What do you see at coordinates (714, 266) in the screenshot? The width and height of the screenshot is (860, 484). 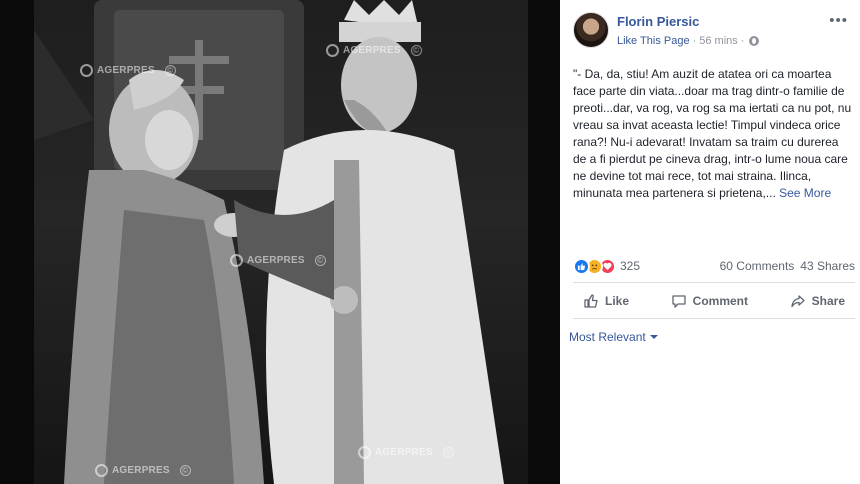 I see `post-stats: 325 60 Comments 43 Shares` at bounding box center [714, 266].